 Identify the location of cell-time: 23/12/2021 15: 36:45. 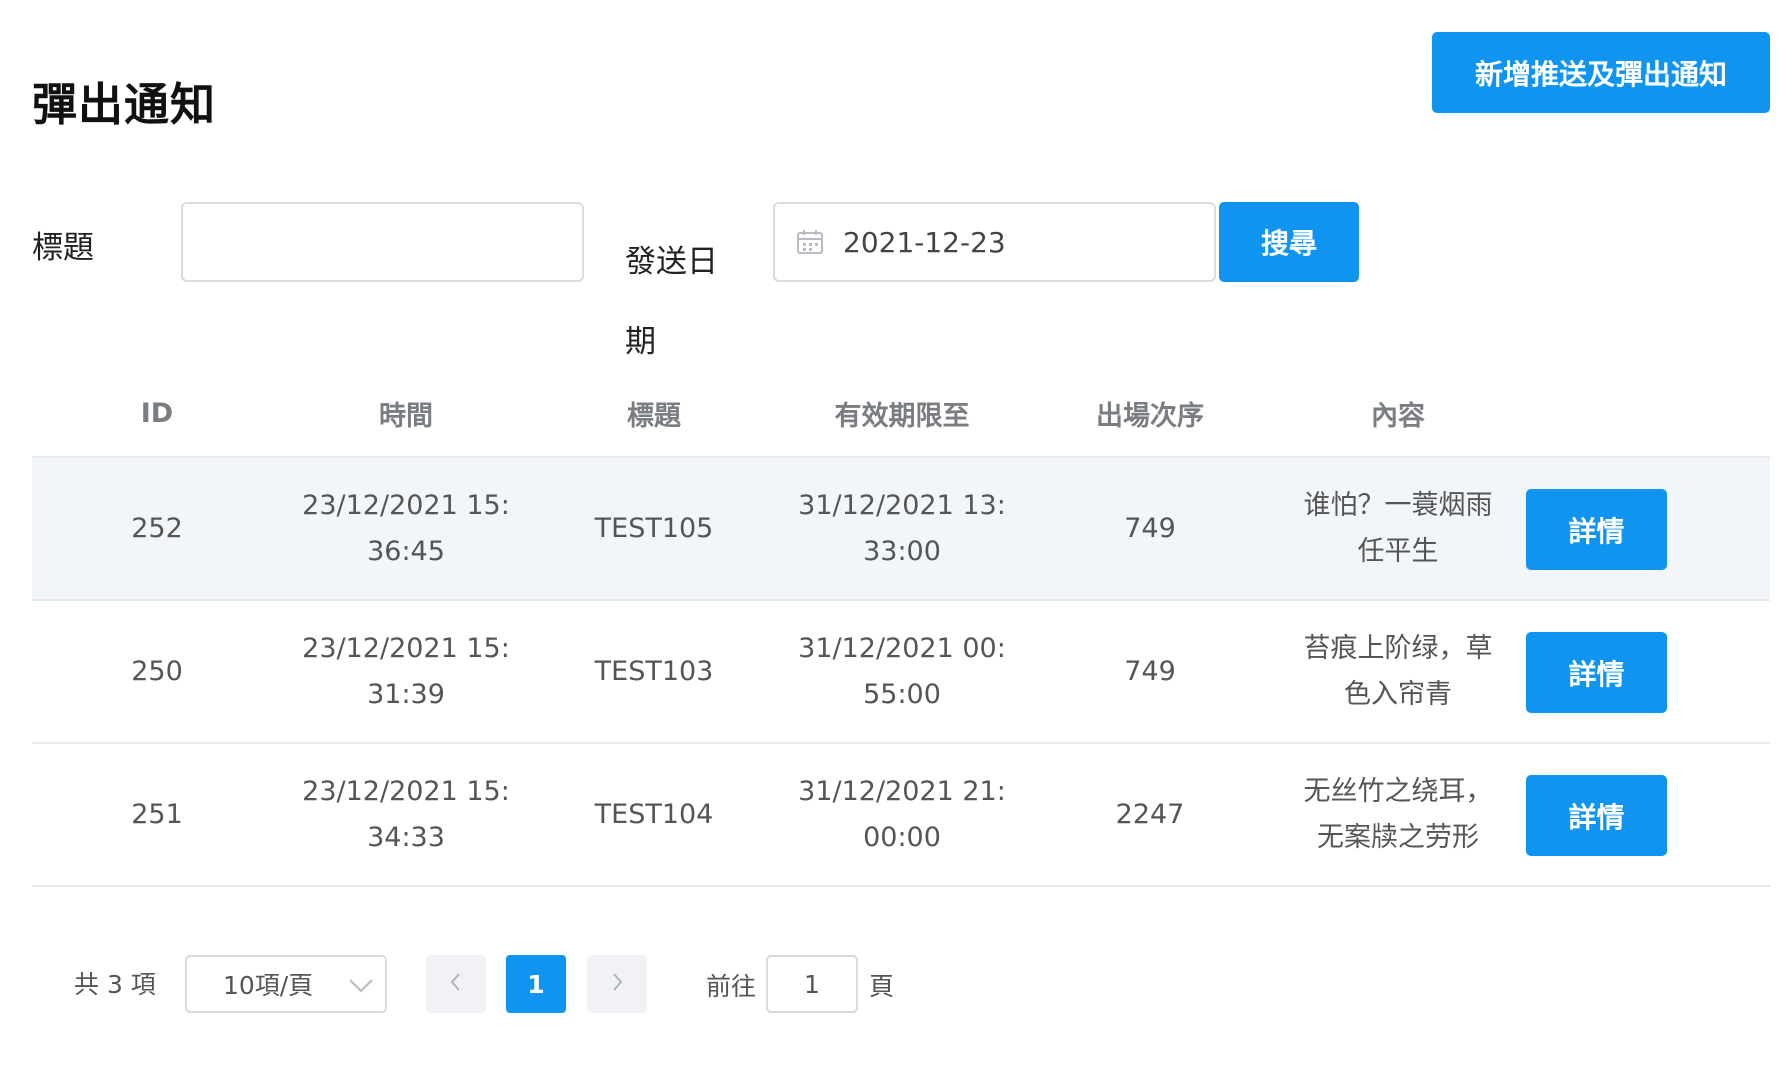
(406, 529).